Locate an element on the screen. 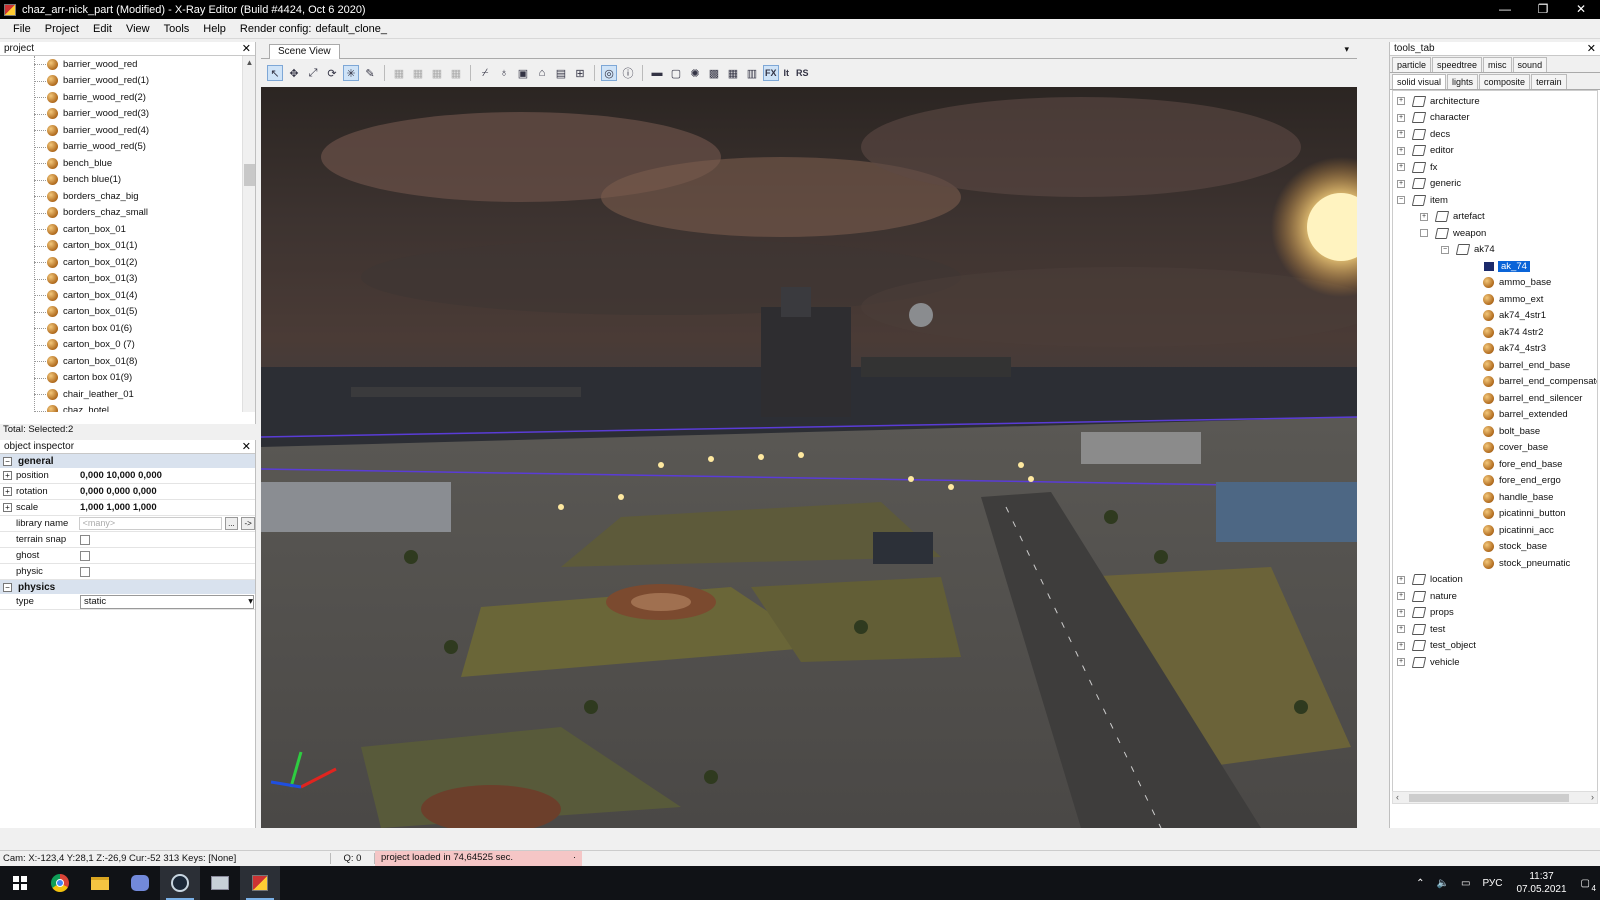  select-tool-icon: ↖ is located at coordinates (275, 73).